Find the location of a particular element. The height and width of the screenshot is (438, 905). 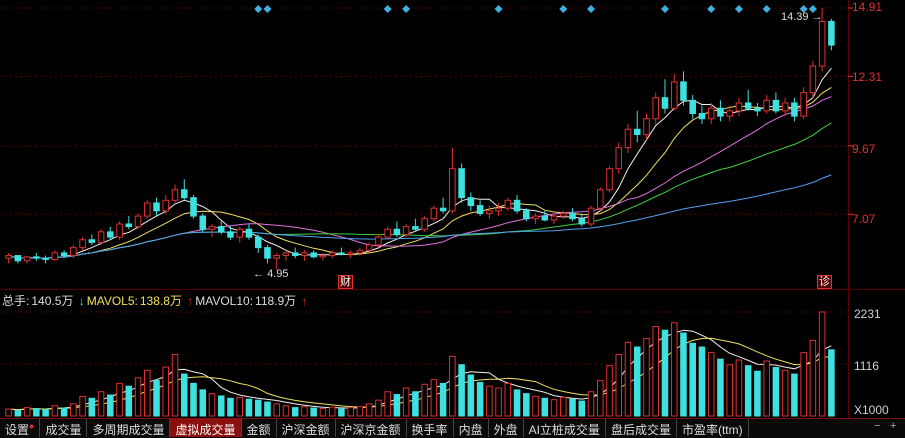

tab-after-hours-volume: 盘后成交量 is located at coordinates (641, 428).